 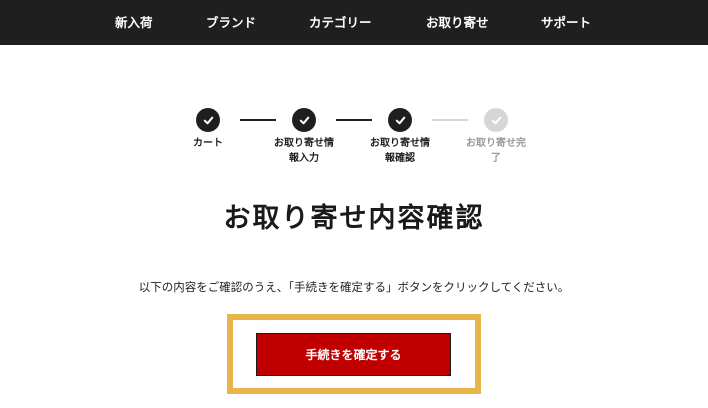 I want to click on step-1-check-icon, so click(x=208, y=120).